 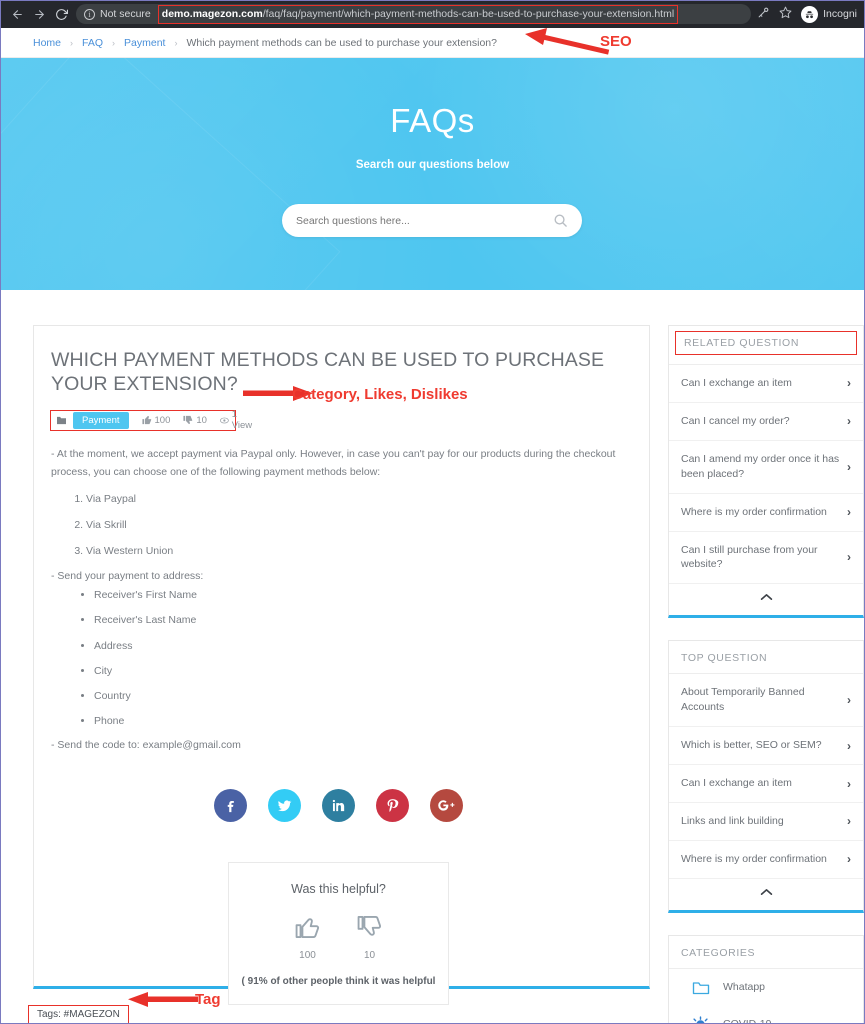 I want to click on top-collapse-toggle, so click(x=766, y=892).